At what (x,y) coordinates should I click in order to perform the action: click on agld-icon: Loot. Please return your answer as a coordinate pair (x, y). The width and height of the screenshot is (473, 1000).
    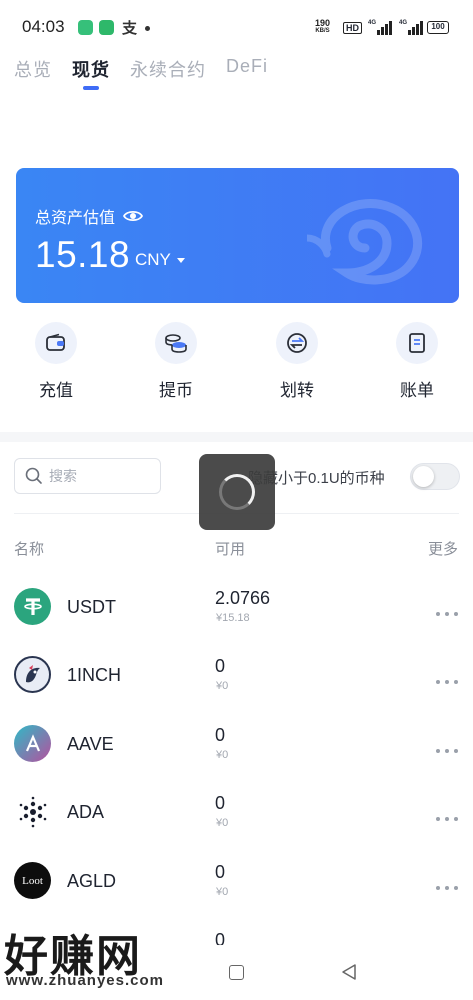
    Looking at the image, I should click on (32, 880).